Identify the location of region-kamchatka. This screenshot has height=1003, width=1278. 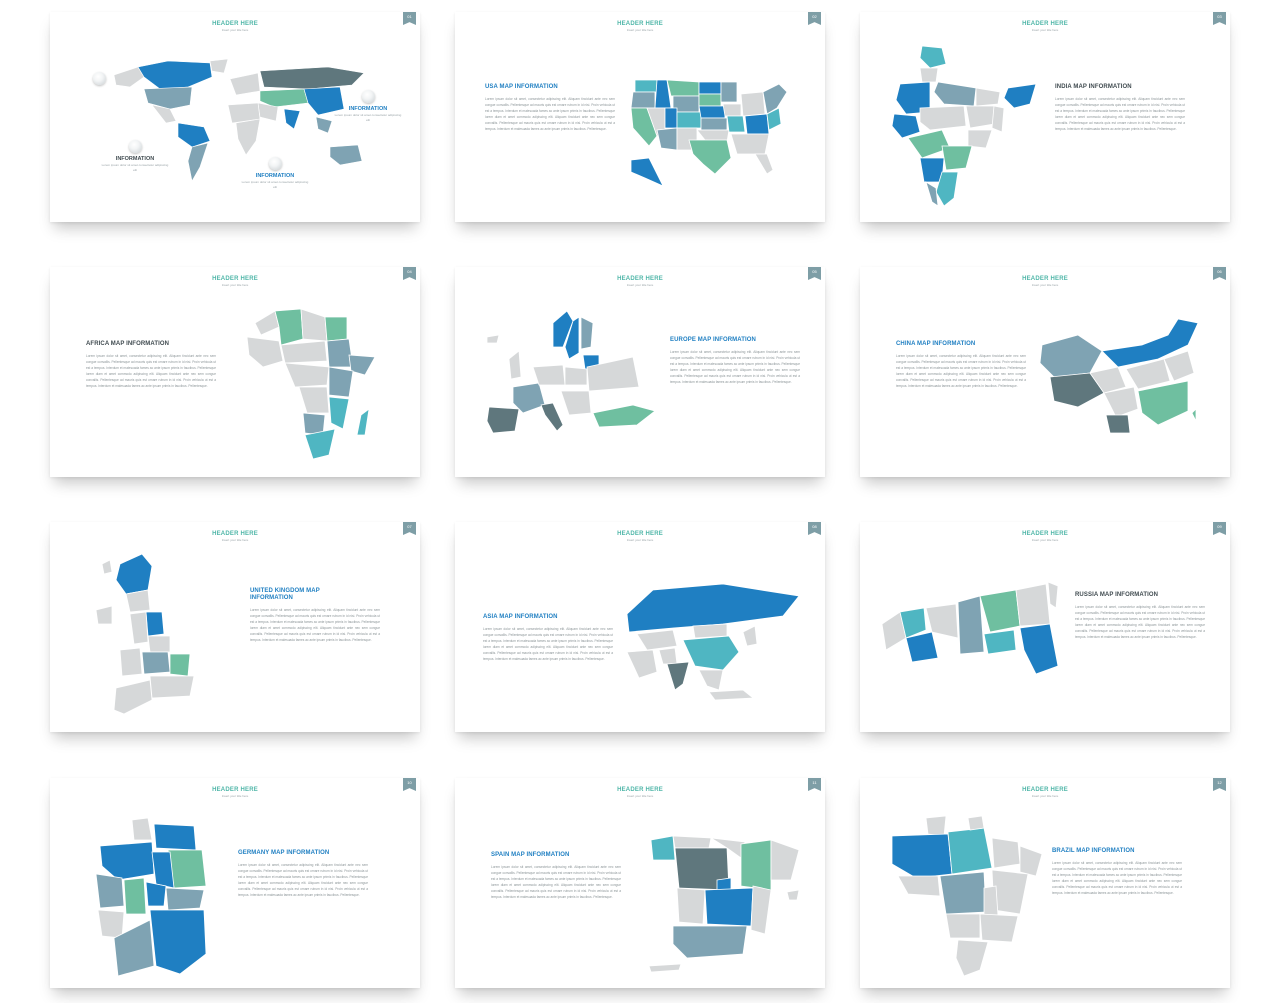
(1053, 595).